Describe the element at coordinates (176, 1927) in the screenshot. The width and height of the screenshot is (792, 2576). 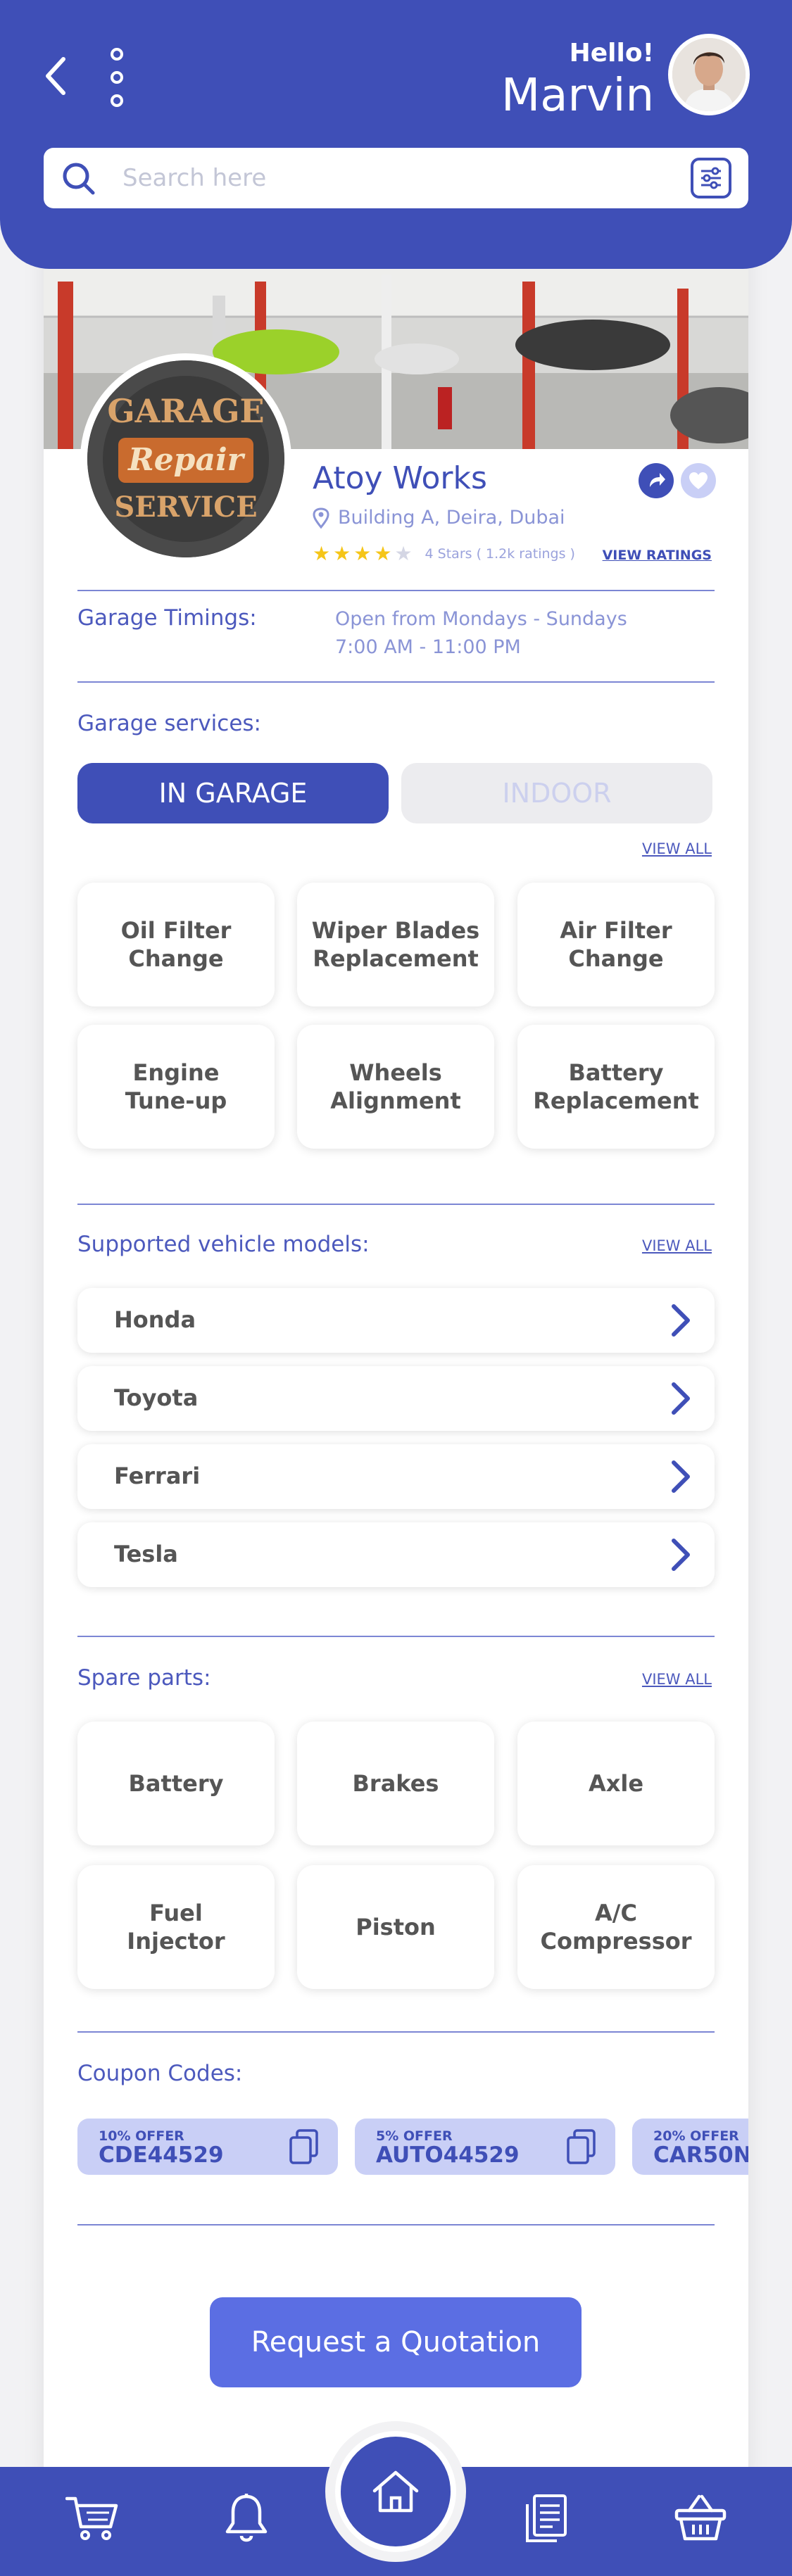
I see `spare-part-tile: Fuel Injector` at that location.